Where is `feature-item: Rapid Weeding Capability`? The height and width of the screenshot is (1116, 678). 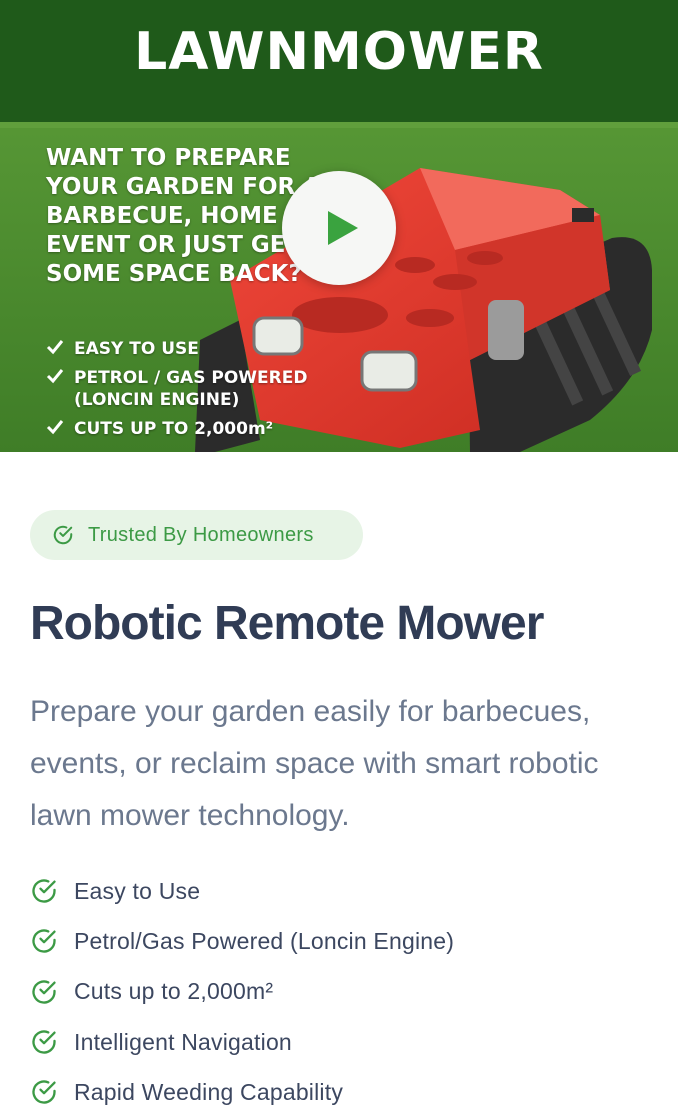
feature-item: Rapid Weeding Capability is located at coordinates (340, 1091).